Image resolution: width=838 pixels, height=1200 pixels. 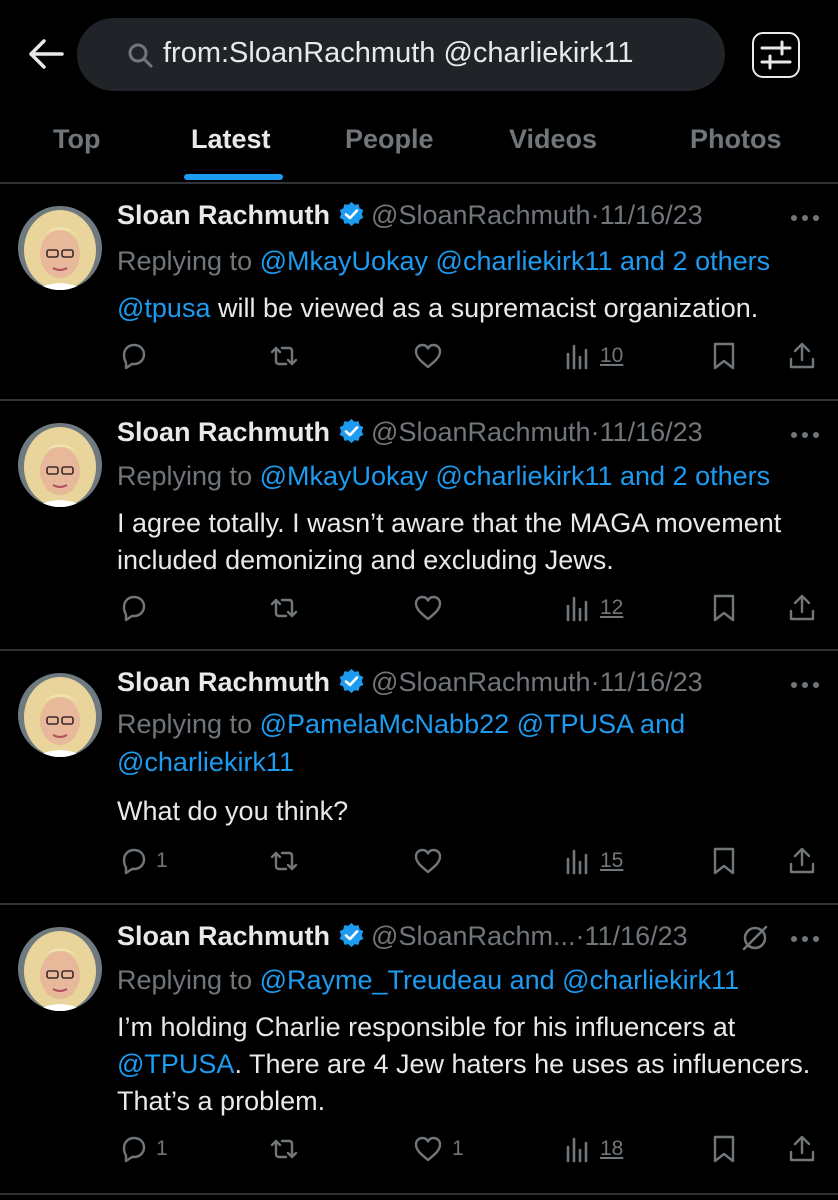 I want to click on back-arrow-icon, so click(x=46, y=54).